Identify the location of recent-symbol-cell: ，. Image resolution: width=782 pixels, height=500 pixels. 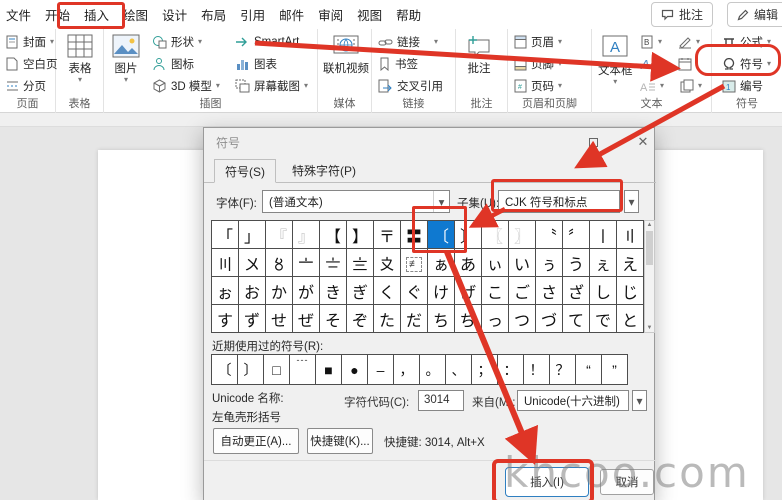
(406, 369).